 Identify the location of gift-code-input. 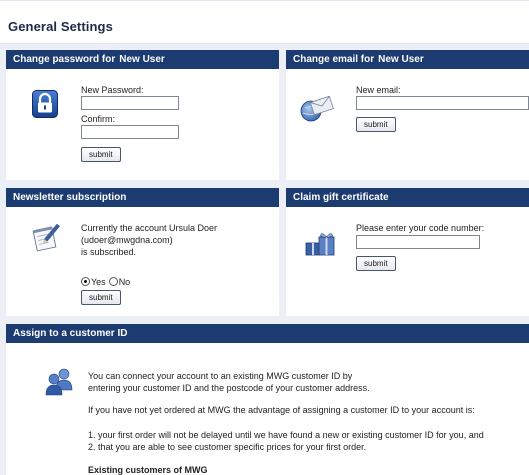
(418, 242).